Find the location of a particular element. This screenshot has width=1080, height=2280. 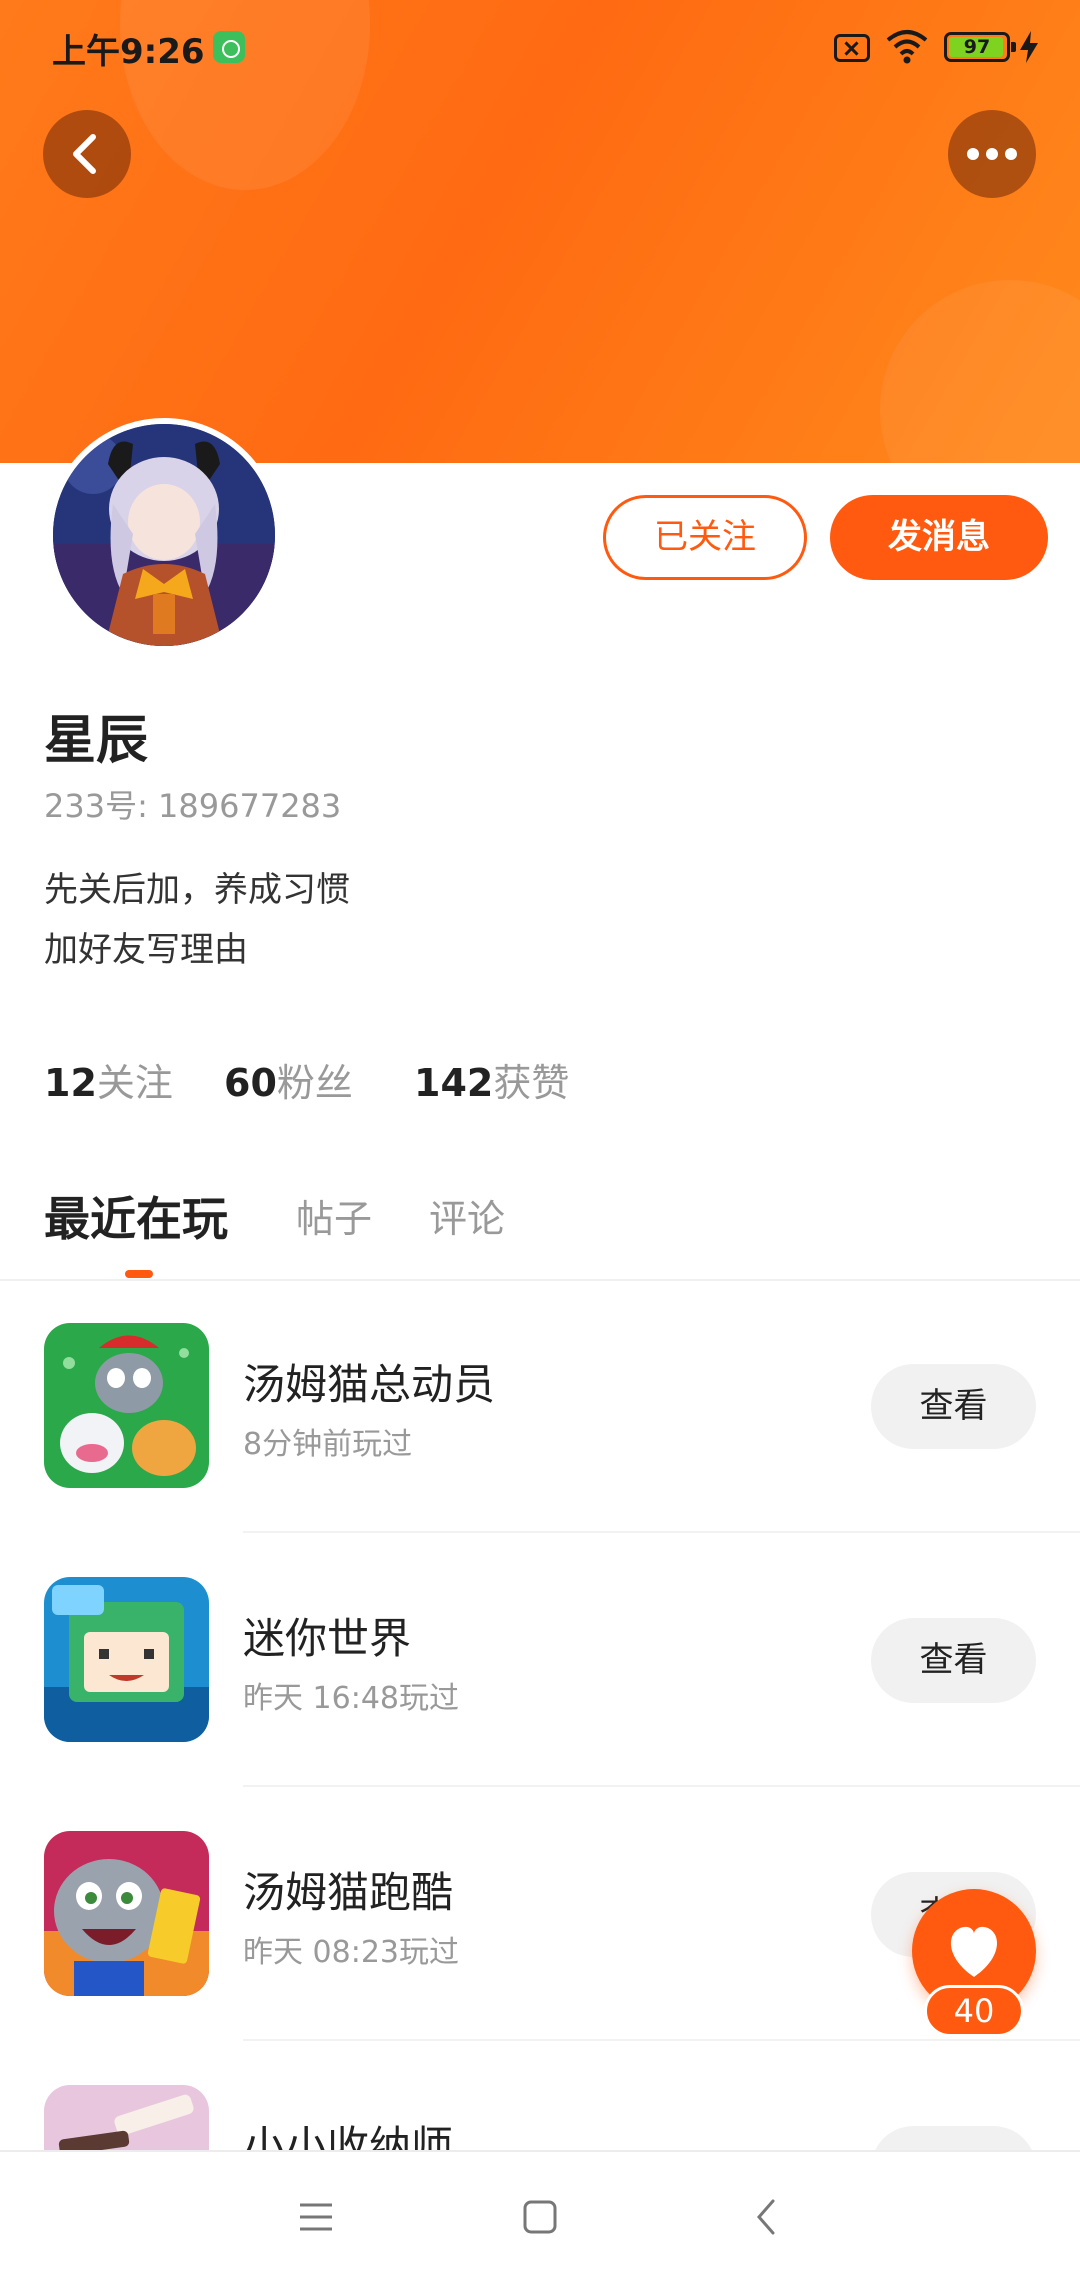

chevron-left-icon is located at coordinates (84, 154).